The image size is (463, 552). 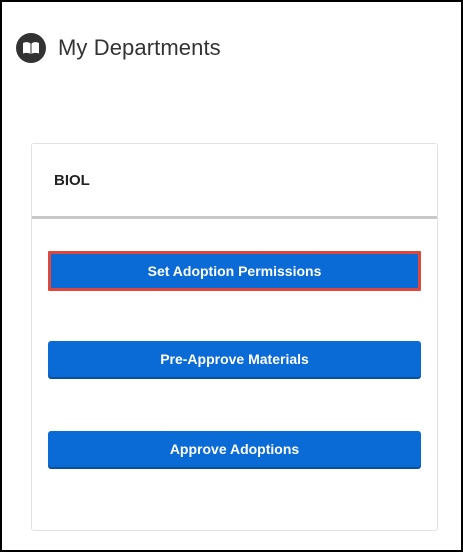 What do you see at coordinates (234, 449) in the screenshot?
I see `approve-adoptions-button: Approve Adoptions` at bounding box center [234, 449].